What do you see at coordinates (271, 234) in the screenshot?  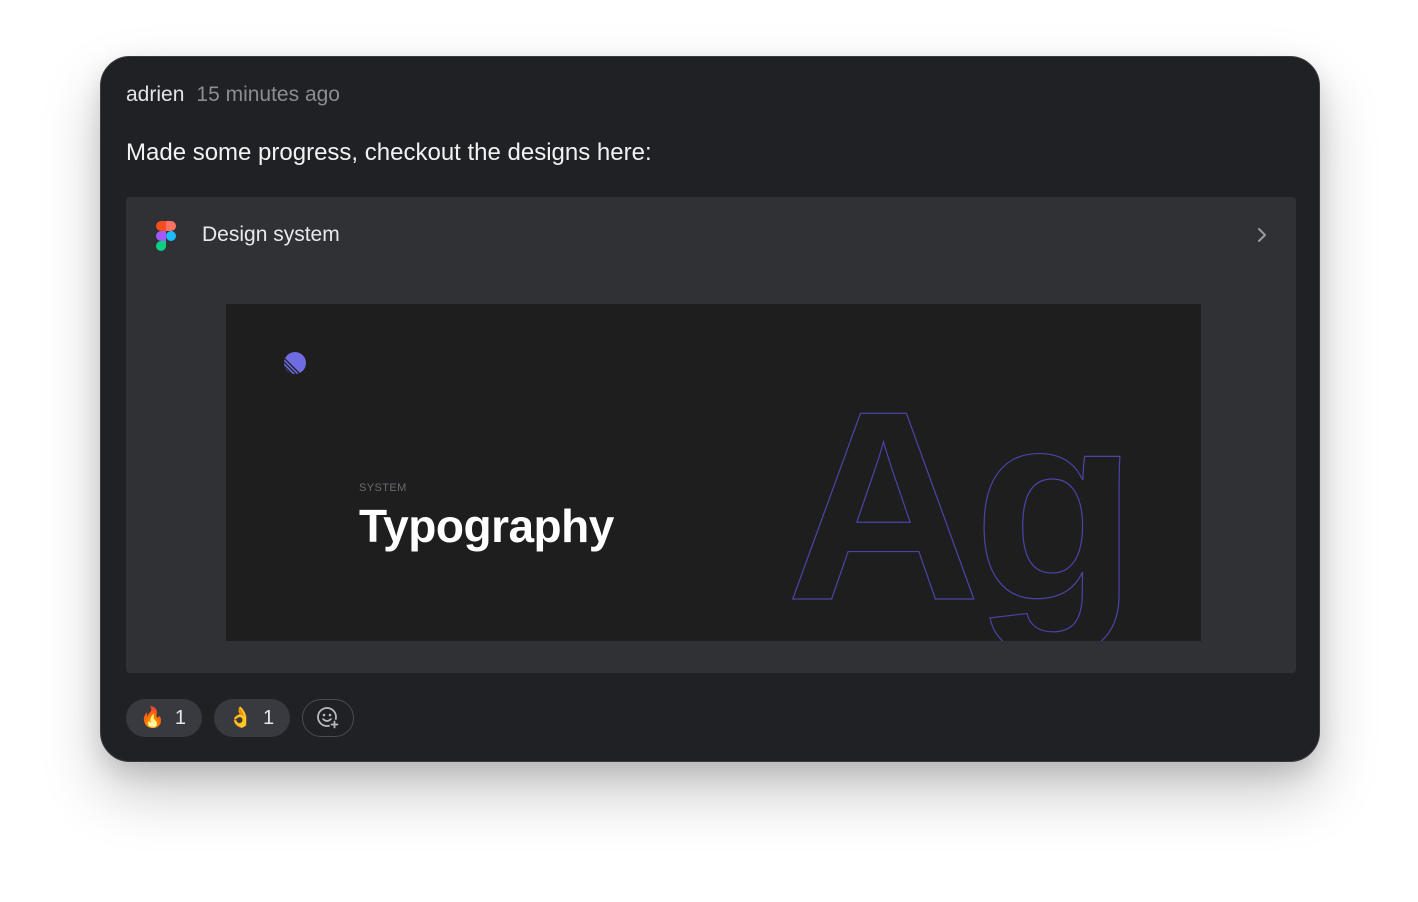 I see `attachment-title: Design system` at bounding box center [271, 234].